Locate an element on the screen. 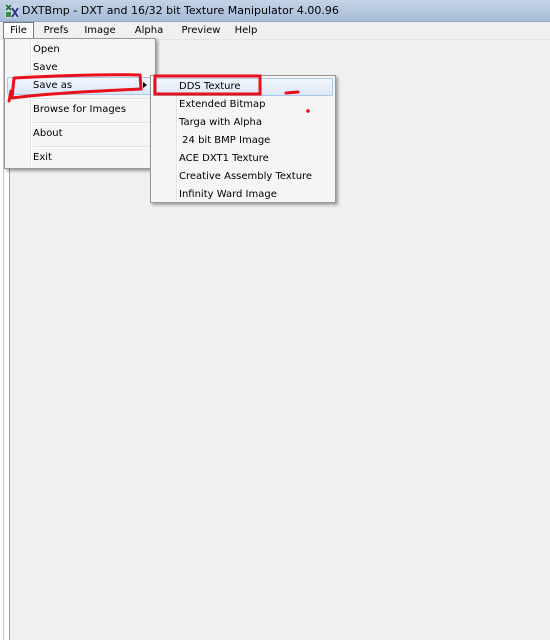 The height and width of the screenshot is (640, 550). submenu-arrow-icon is located at coordinates (145, 85).